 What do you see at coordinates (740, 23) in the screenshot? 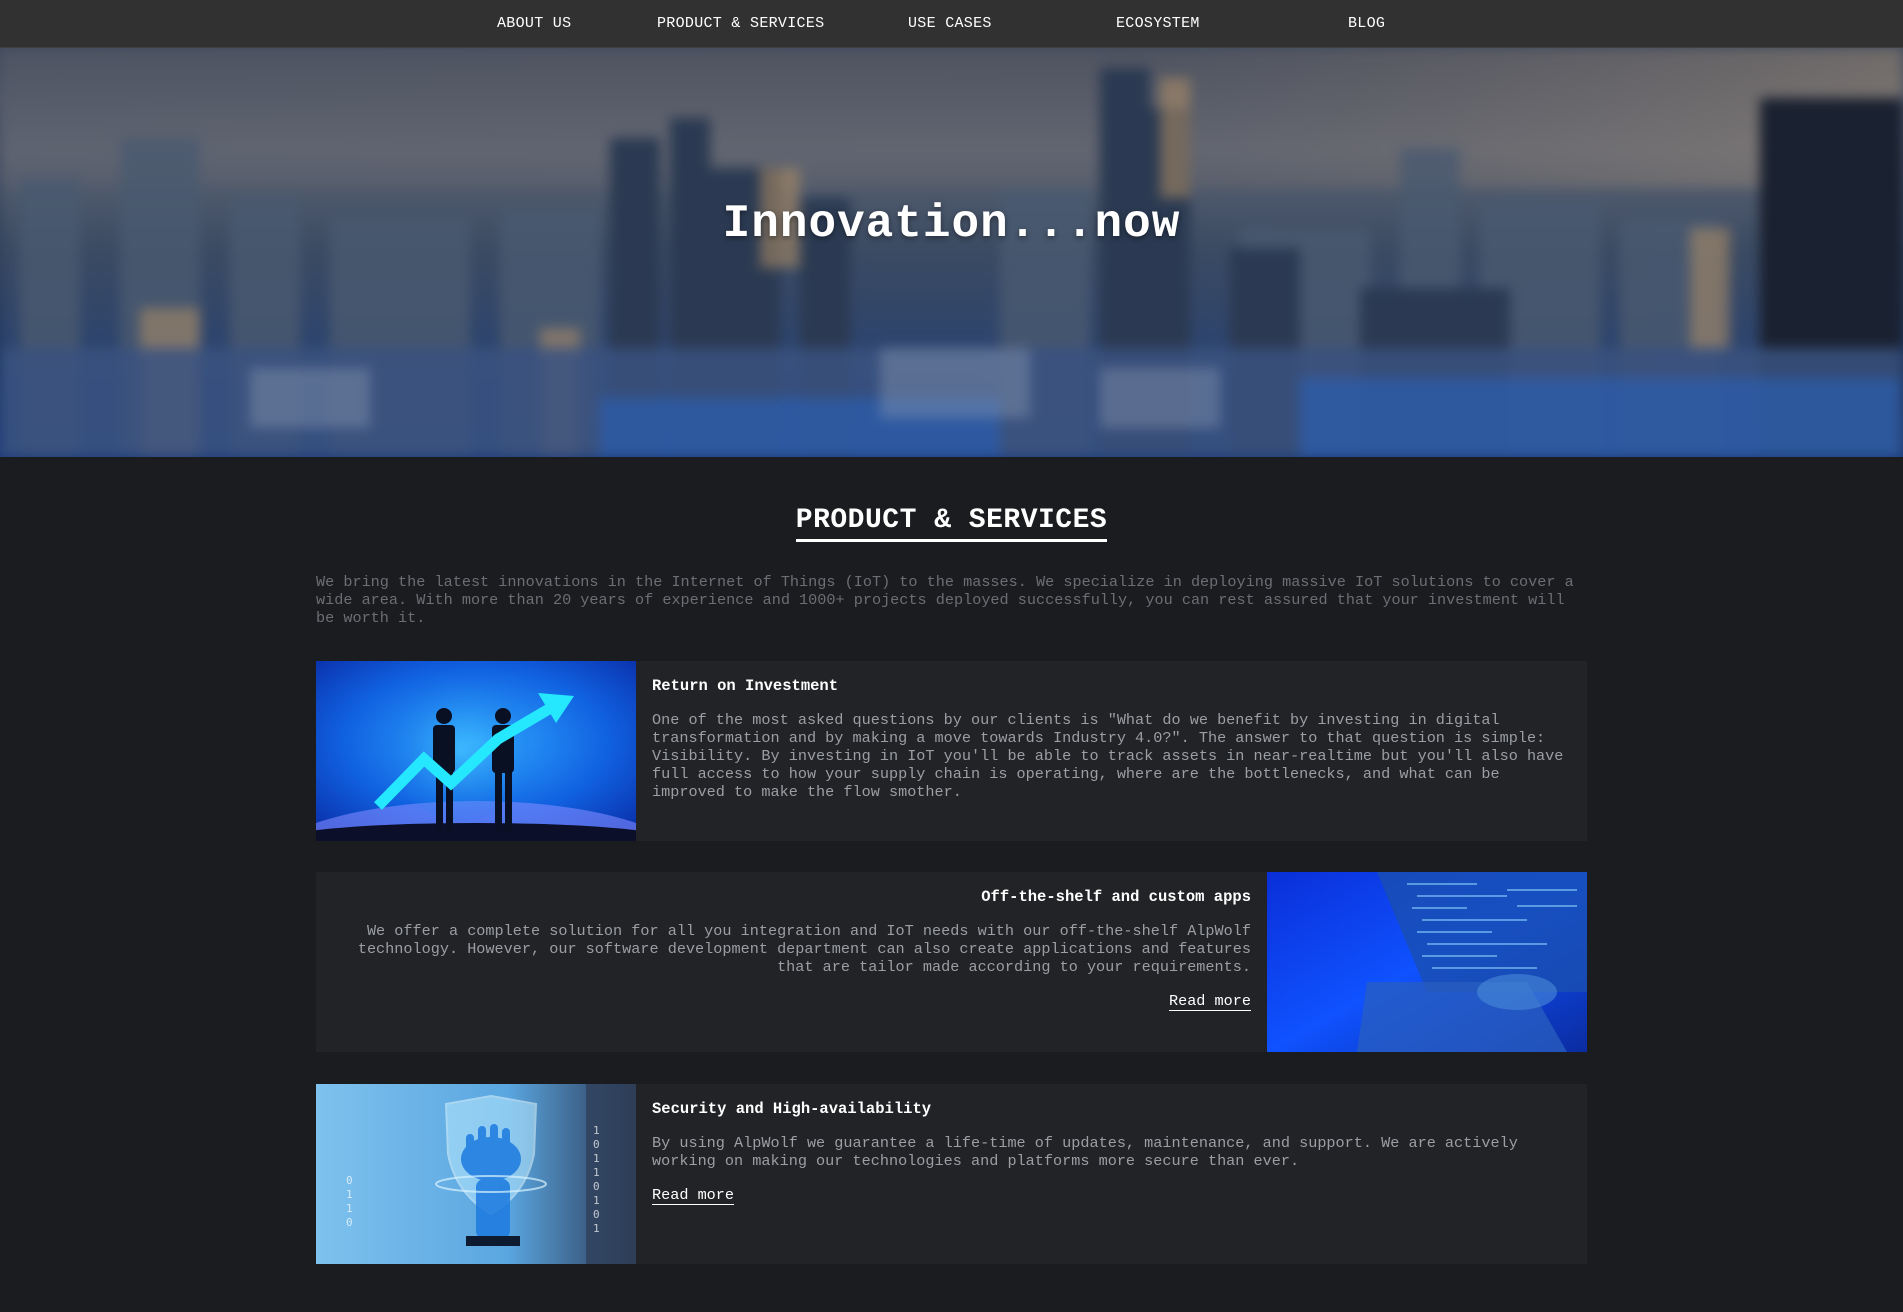
I see `nav-item-product-services: PRODUCT & SERVICES` at bounding box center [740, 23].